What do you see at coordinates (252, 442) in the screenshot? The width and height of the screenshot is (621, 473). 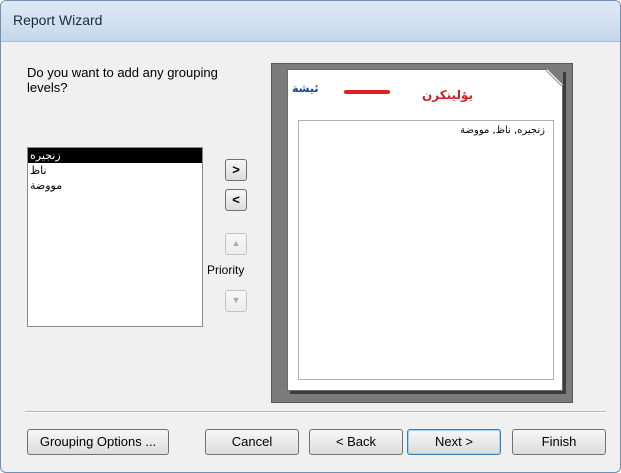 I see `cancel-button: Cancel` at bounding box center [252, 442].